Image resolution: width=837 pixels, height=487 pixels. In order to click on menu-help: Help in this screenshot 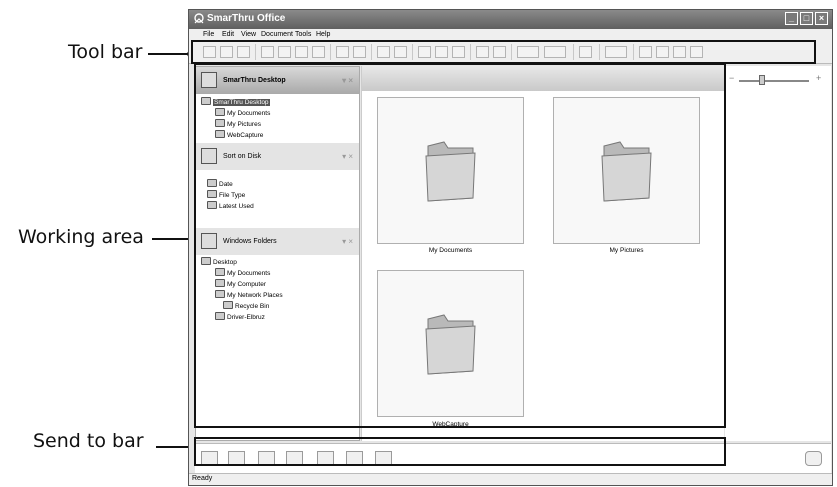, I will do `click(323, 34)`.